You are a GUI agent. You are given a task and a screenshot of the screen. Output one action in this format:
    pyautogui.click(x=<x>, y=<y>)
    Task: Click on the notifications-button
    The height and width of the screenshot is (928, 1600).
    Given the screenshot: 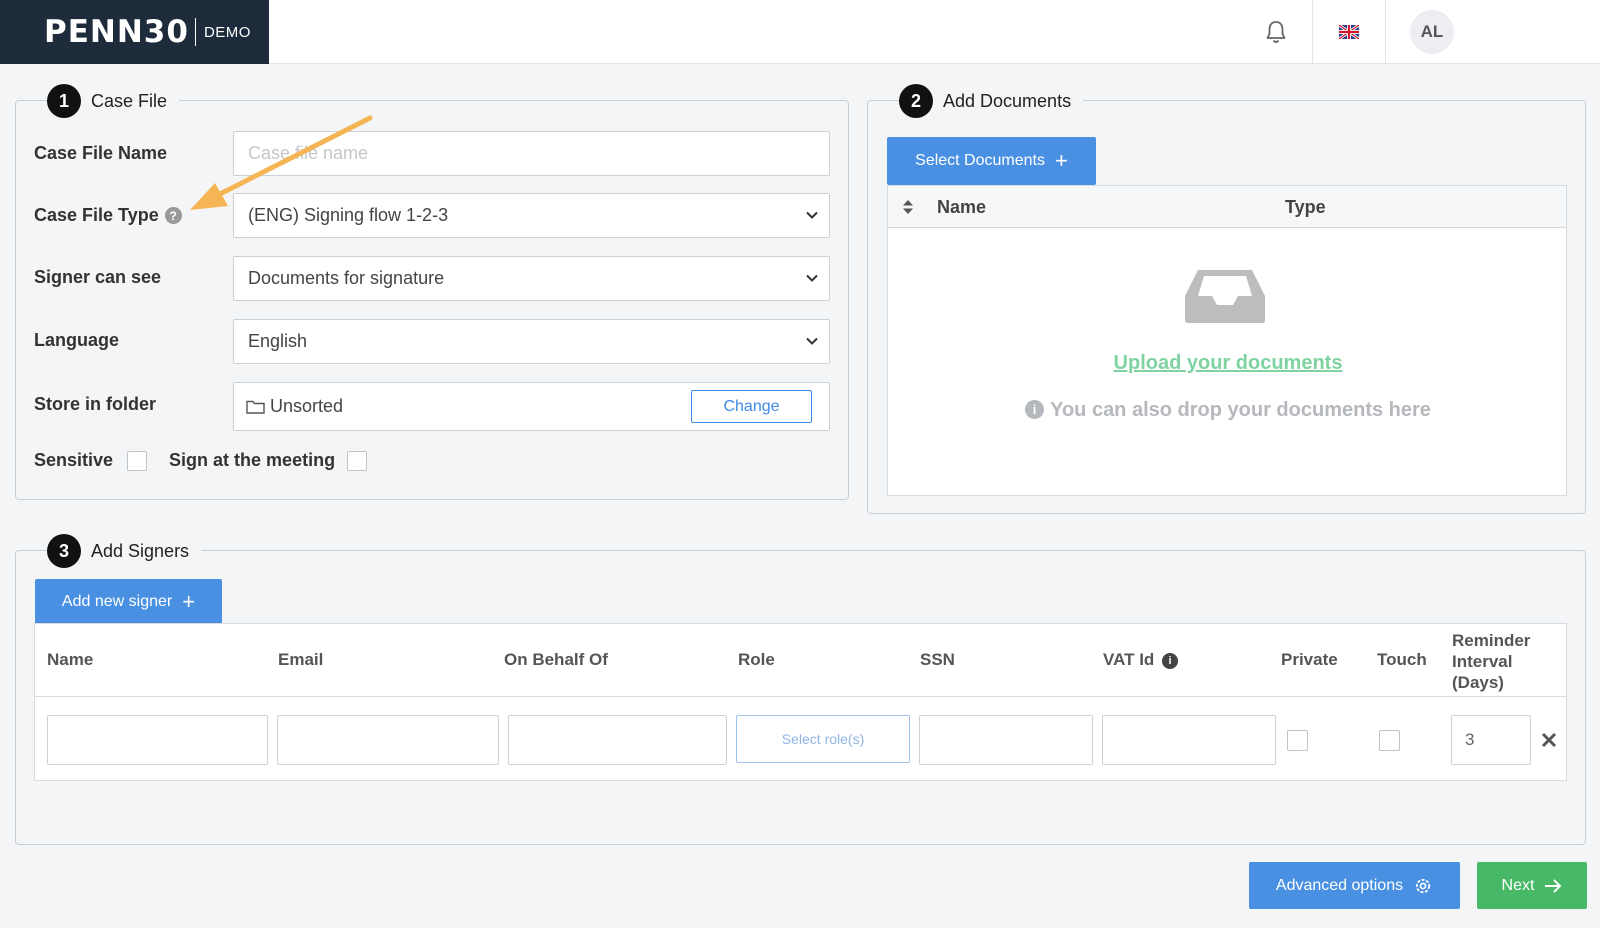 What is the action you would take?
    pyautogui.click(x=1276, y=32)
    